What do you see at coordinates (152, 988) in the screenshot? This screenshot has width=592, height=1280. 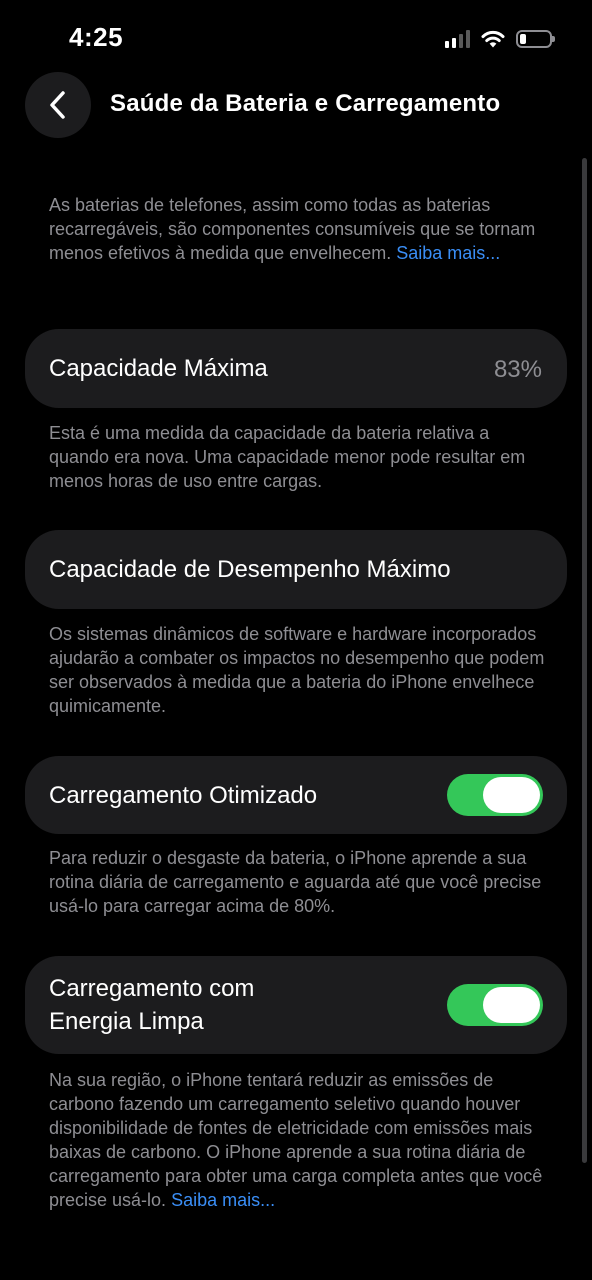 I see `clean-energy-label-line1: Carregamento com` at bounding box center [152, 988].